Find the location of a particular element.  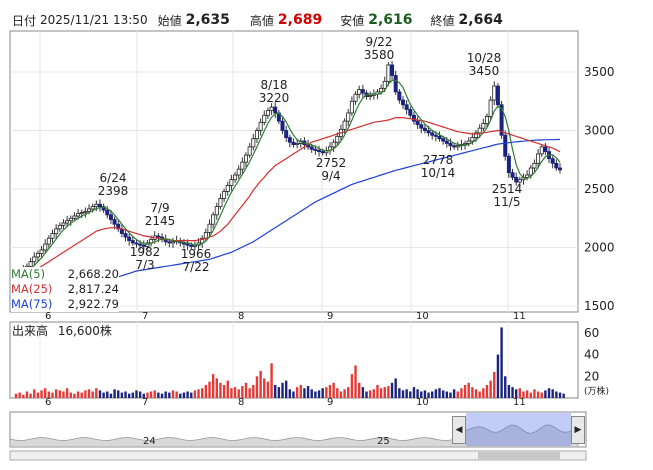

volume-label-value: 16,600株 is located at coordinates (84, 331).